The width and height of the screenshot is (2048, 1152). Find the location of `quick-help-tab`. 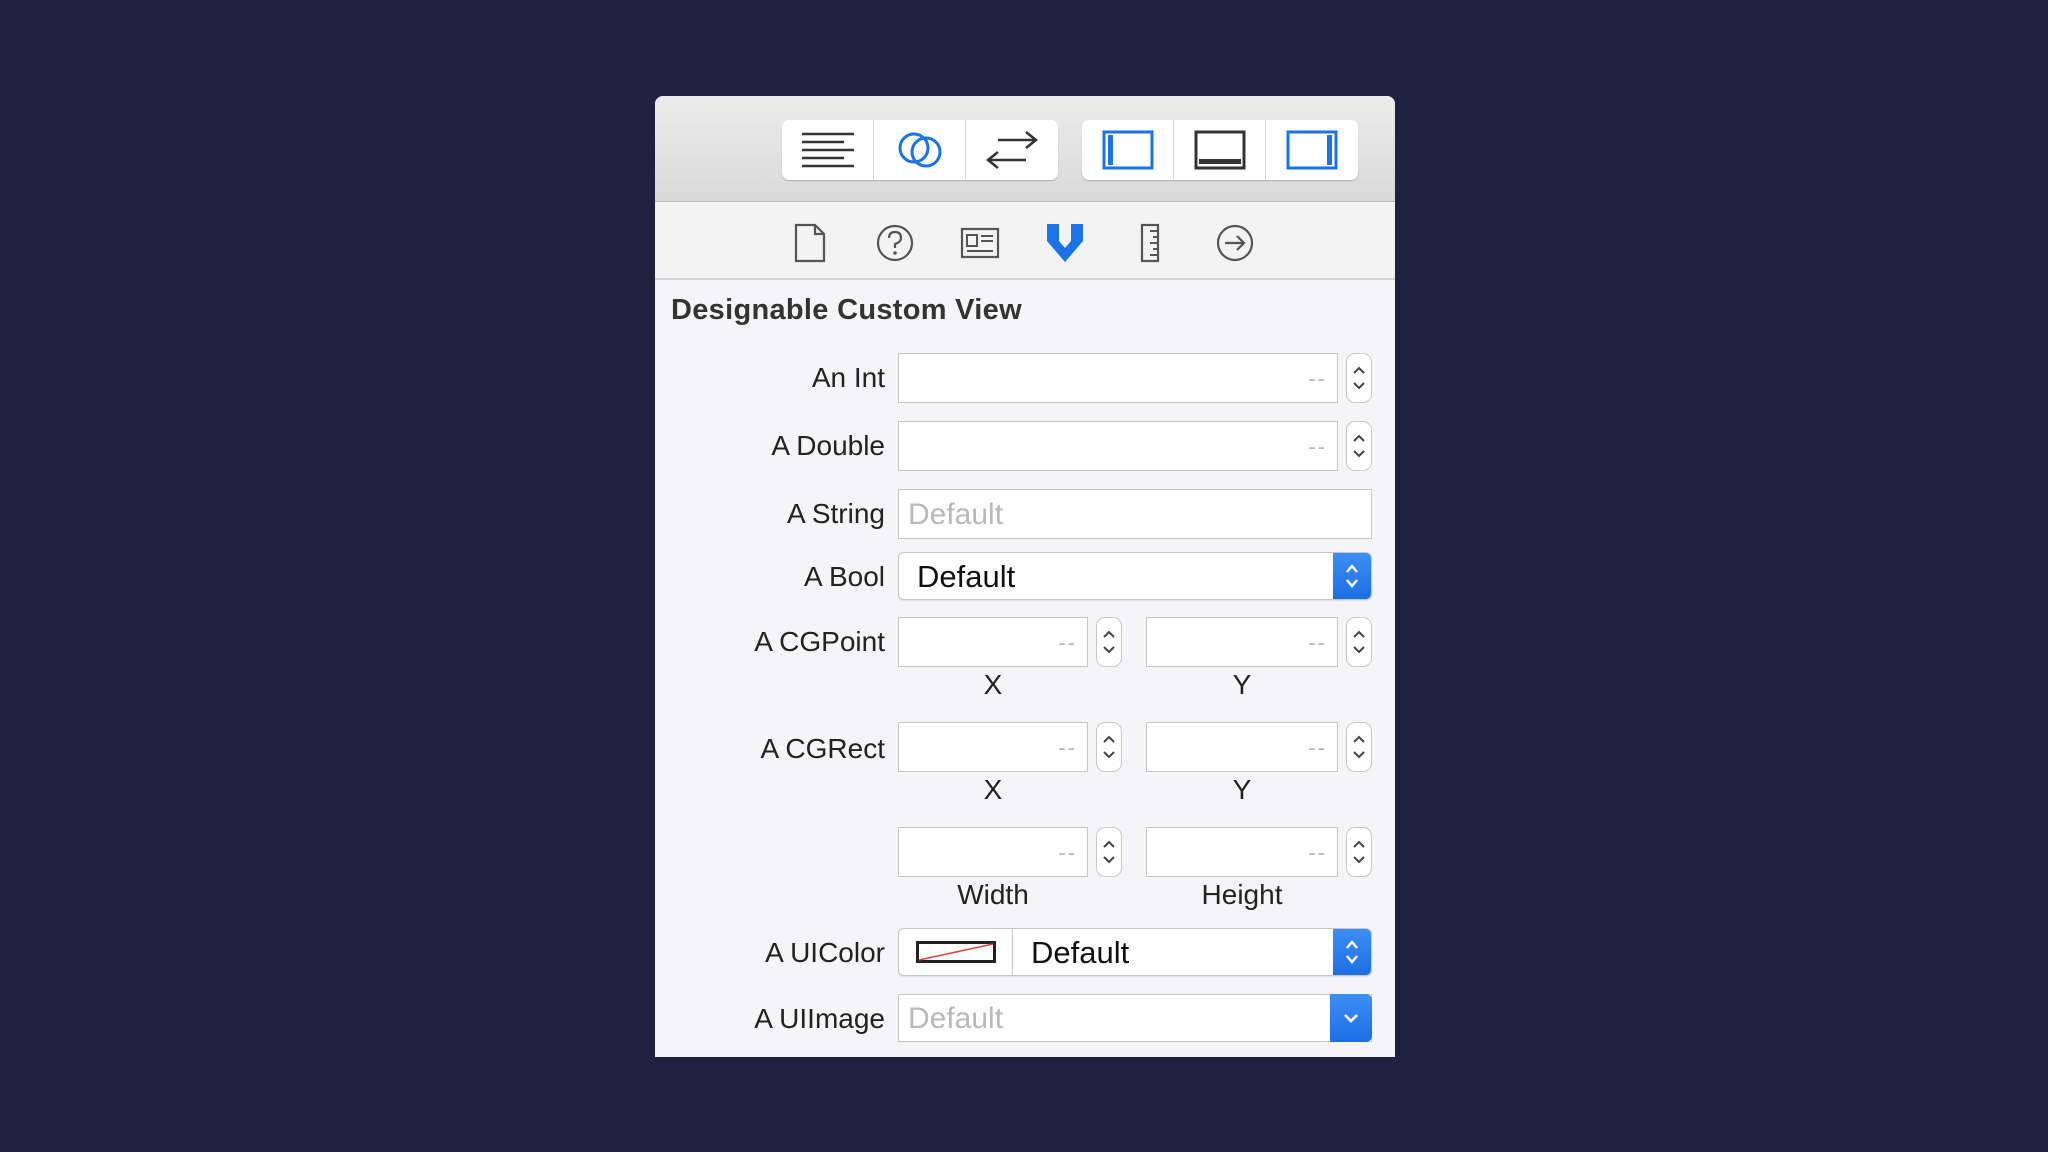

quick-help-tab is located at coordinates (895, 243).